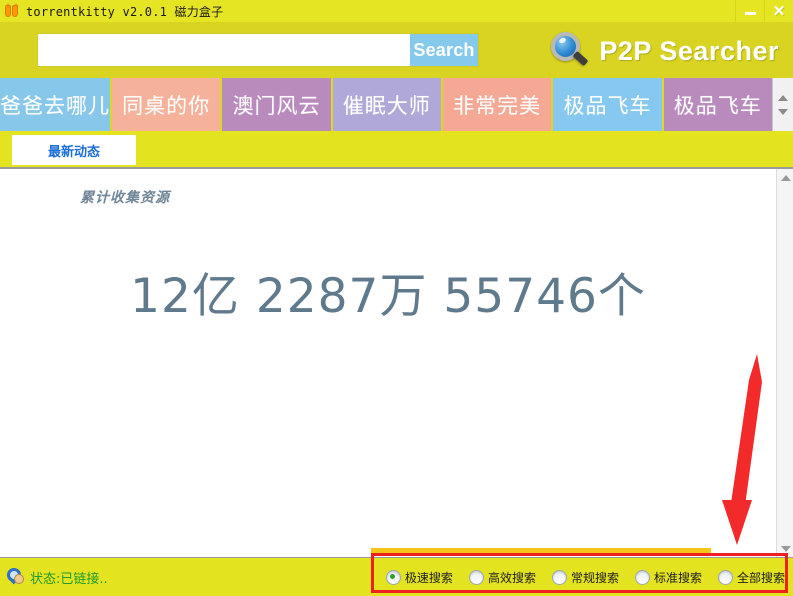 This screenshot has width=793, height=596. What do you see at coordinates (541, 551) in the screenshot?
I see `orange-divider-bar` at bounding box center [541, 551].